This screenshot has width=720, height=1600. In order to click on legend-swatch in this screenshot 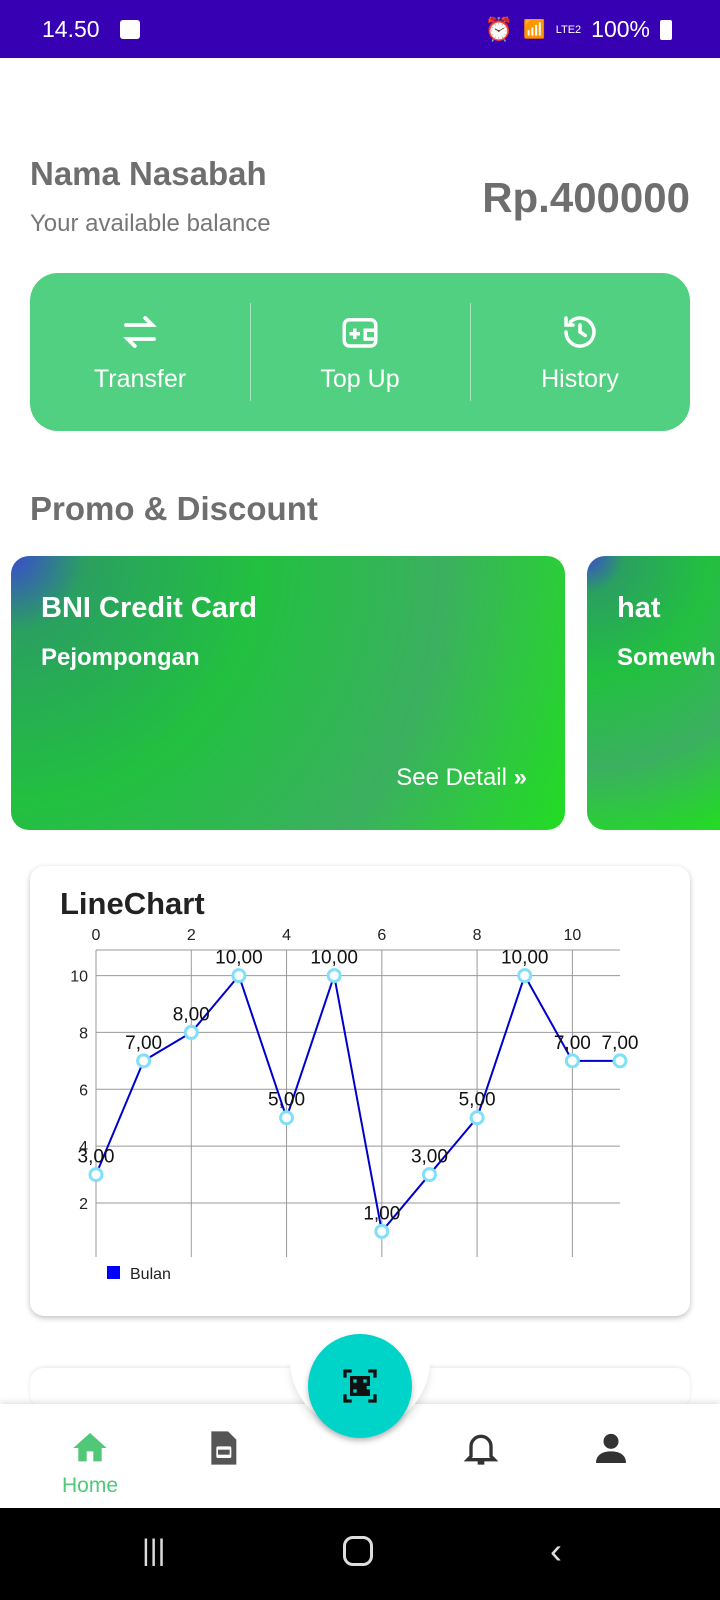, I will do `click(113, 1272)`.